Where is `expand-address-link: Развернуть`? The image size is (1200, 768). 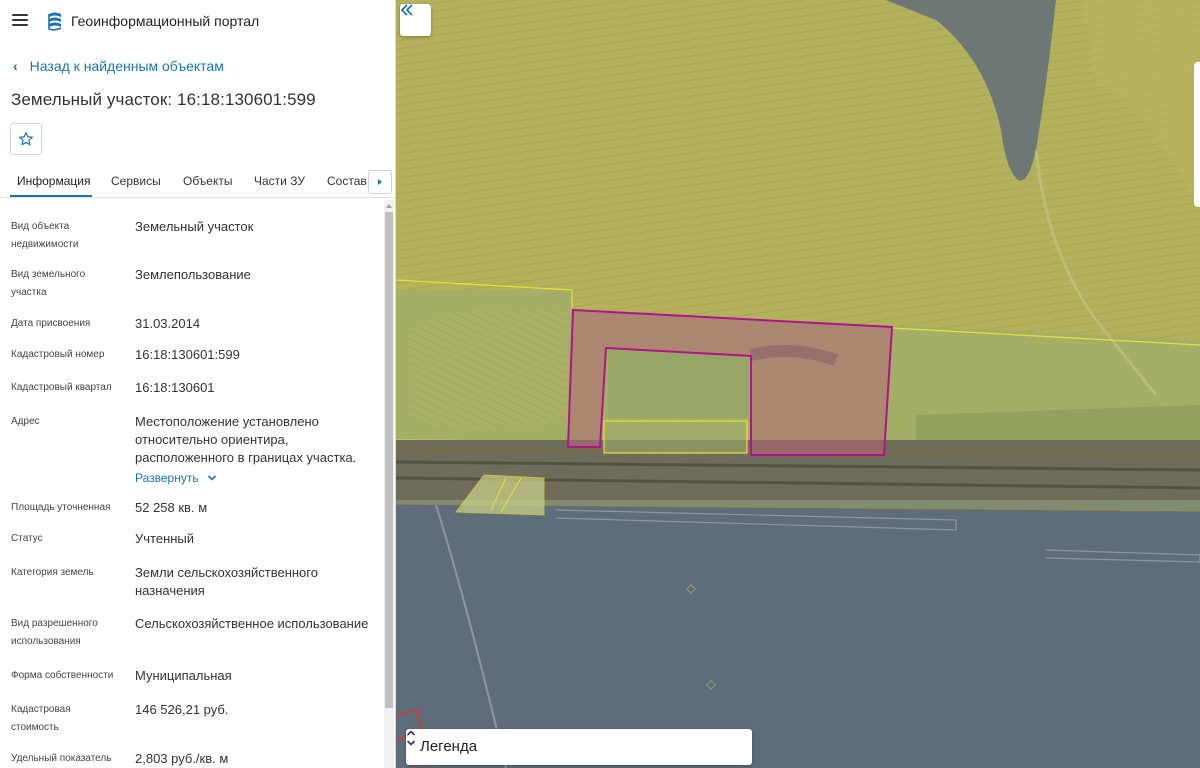 expand-address-link: Развернуть is located at coordinates (176, 478).